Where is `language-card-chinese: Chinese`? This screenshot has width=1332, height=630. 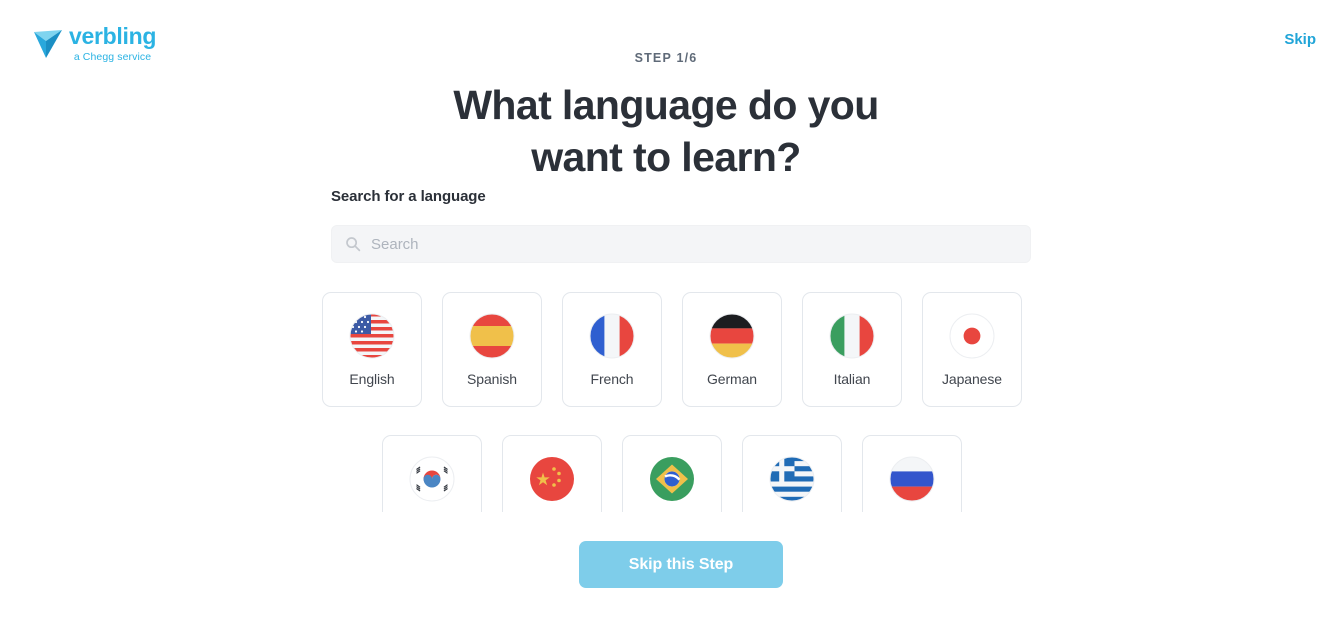 language-card-chinese: Chinese is located at coordinates (552, 473).